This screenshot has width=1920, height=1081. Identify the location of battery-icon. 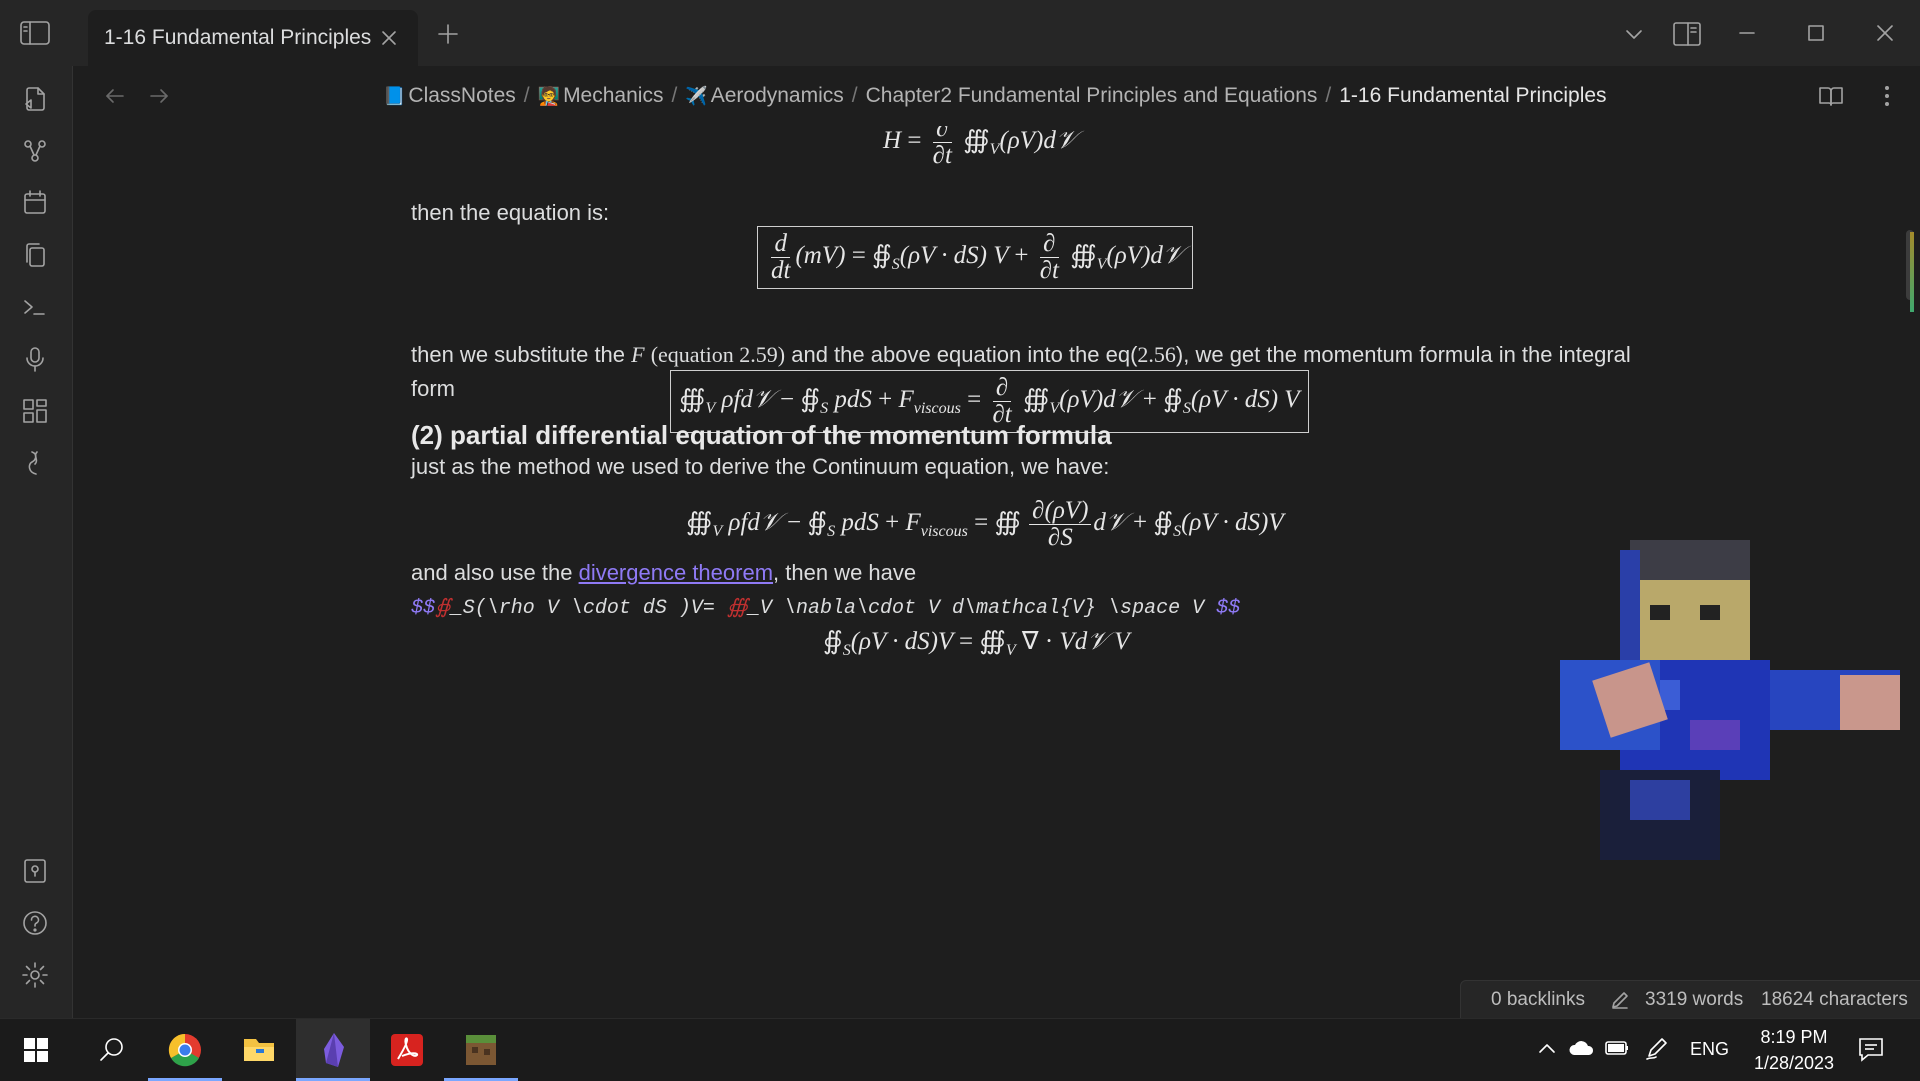
(1617, 1048).